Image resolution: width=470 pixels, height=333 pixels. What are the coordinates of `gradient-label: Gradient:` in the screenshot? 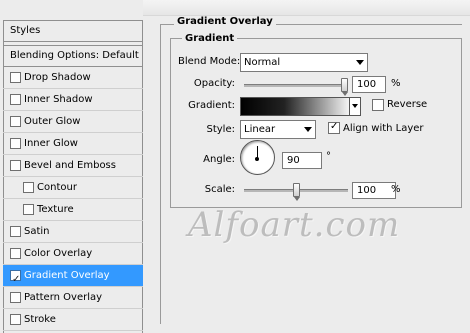 It's located at (211, 105).